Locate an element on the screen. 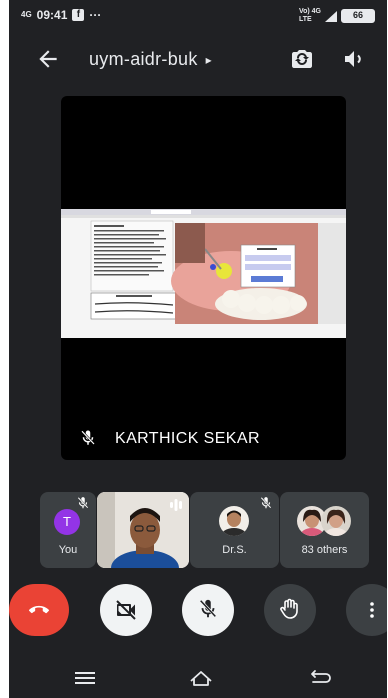 This screenshot has height=698, width=388. participant-tile-others: 83 others is located at coordinates (324, 530).